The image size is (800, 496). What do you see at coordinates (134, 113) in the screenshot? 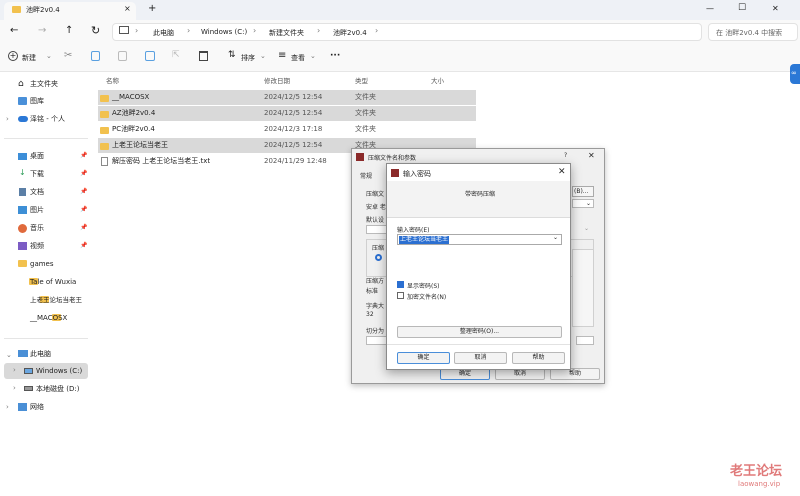
I see `file-name: AZ池畔2v0.4` at bounding box center [134, 113].